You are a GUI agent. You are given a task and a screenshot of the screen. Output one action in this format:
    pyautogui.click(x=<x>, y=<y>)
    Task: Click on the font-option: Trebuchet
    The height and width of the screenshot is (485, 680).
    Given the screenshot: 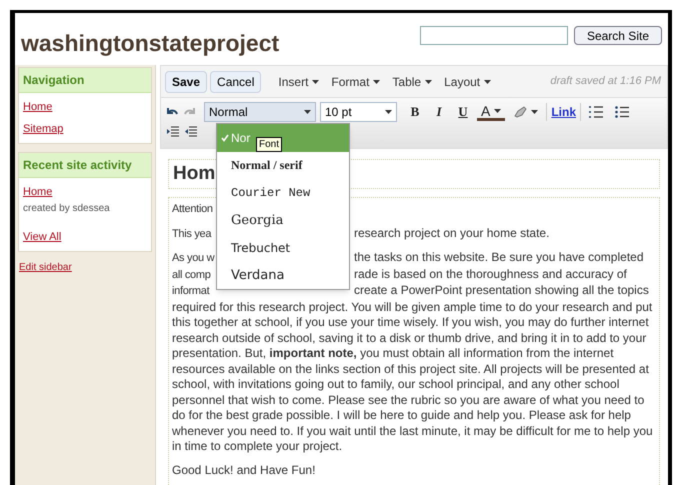 What is the action you would take?
    pyautogui.click(x=283, y=248)
    